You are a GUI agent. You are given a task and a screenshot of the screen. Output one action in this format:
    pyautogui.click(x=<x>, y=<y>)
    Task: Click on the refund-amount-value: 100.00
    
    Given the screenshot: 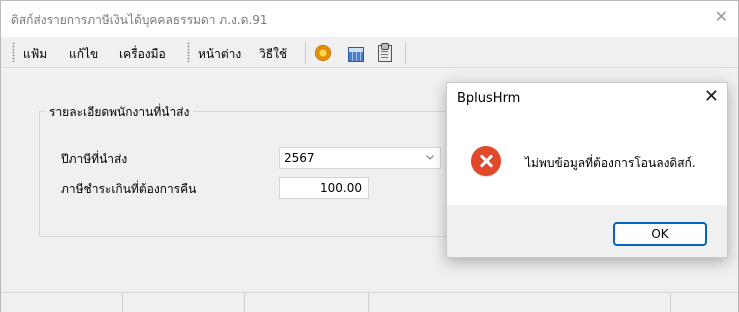 What is the action you would take?
    pyautogui.click(x=341, y=188)
    